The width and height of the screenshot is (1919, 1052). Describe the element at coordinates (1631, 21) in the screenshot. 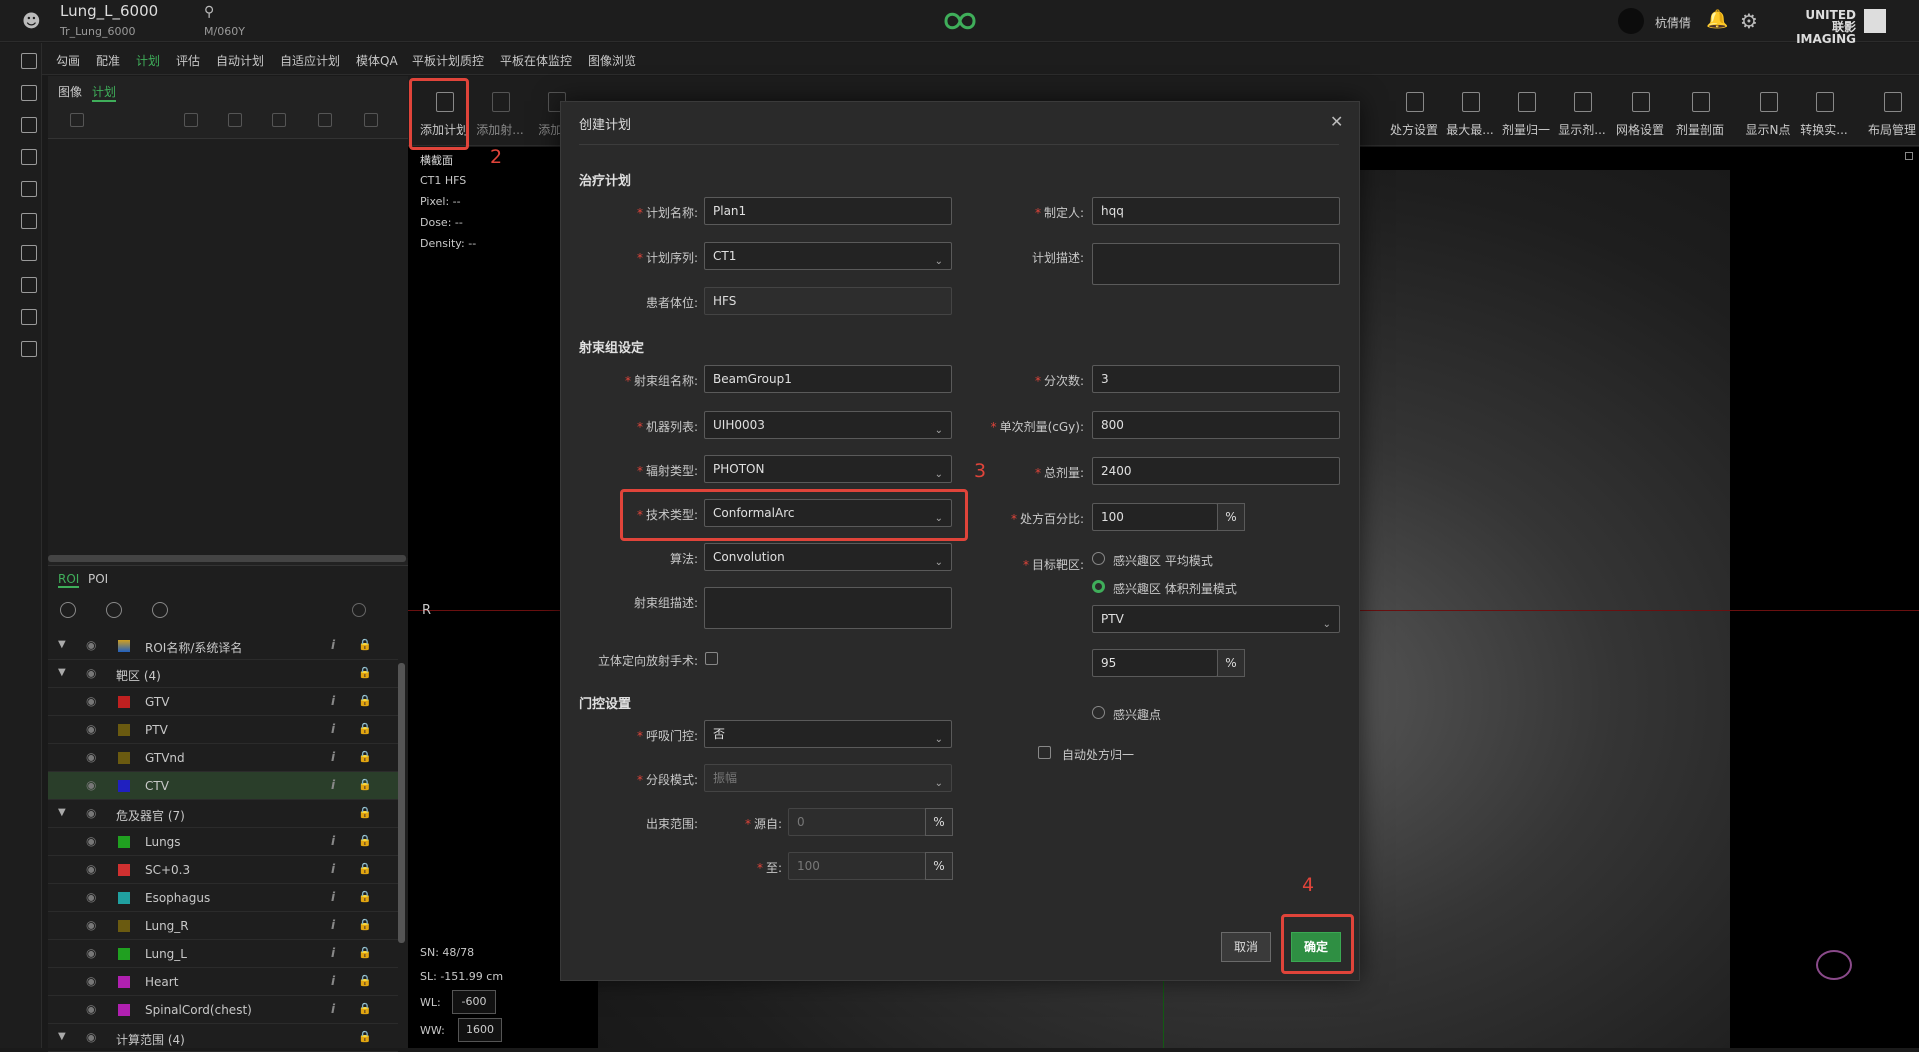

I see `avatar` at that location.